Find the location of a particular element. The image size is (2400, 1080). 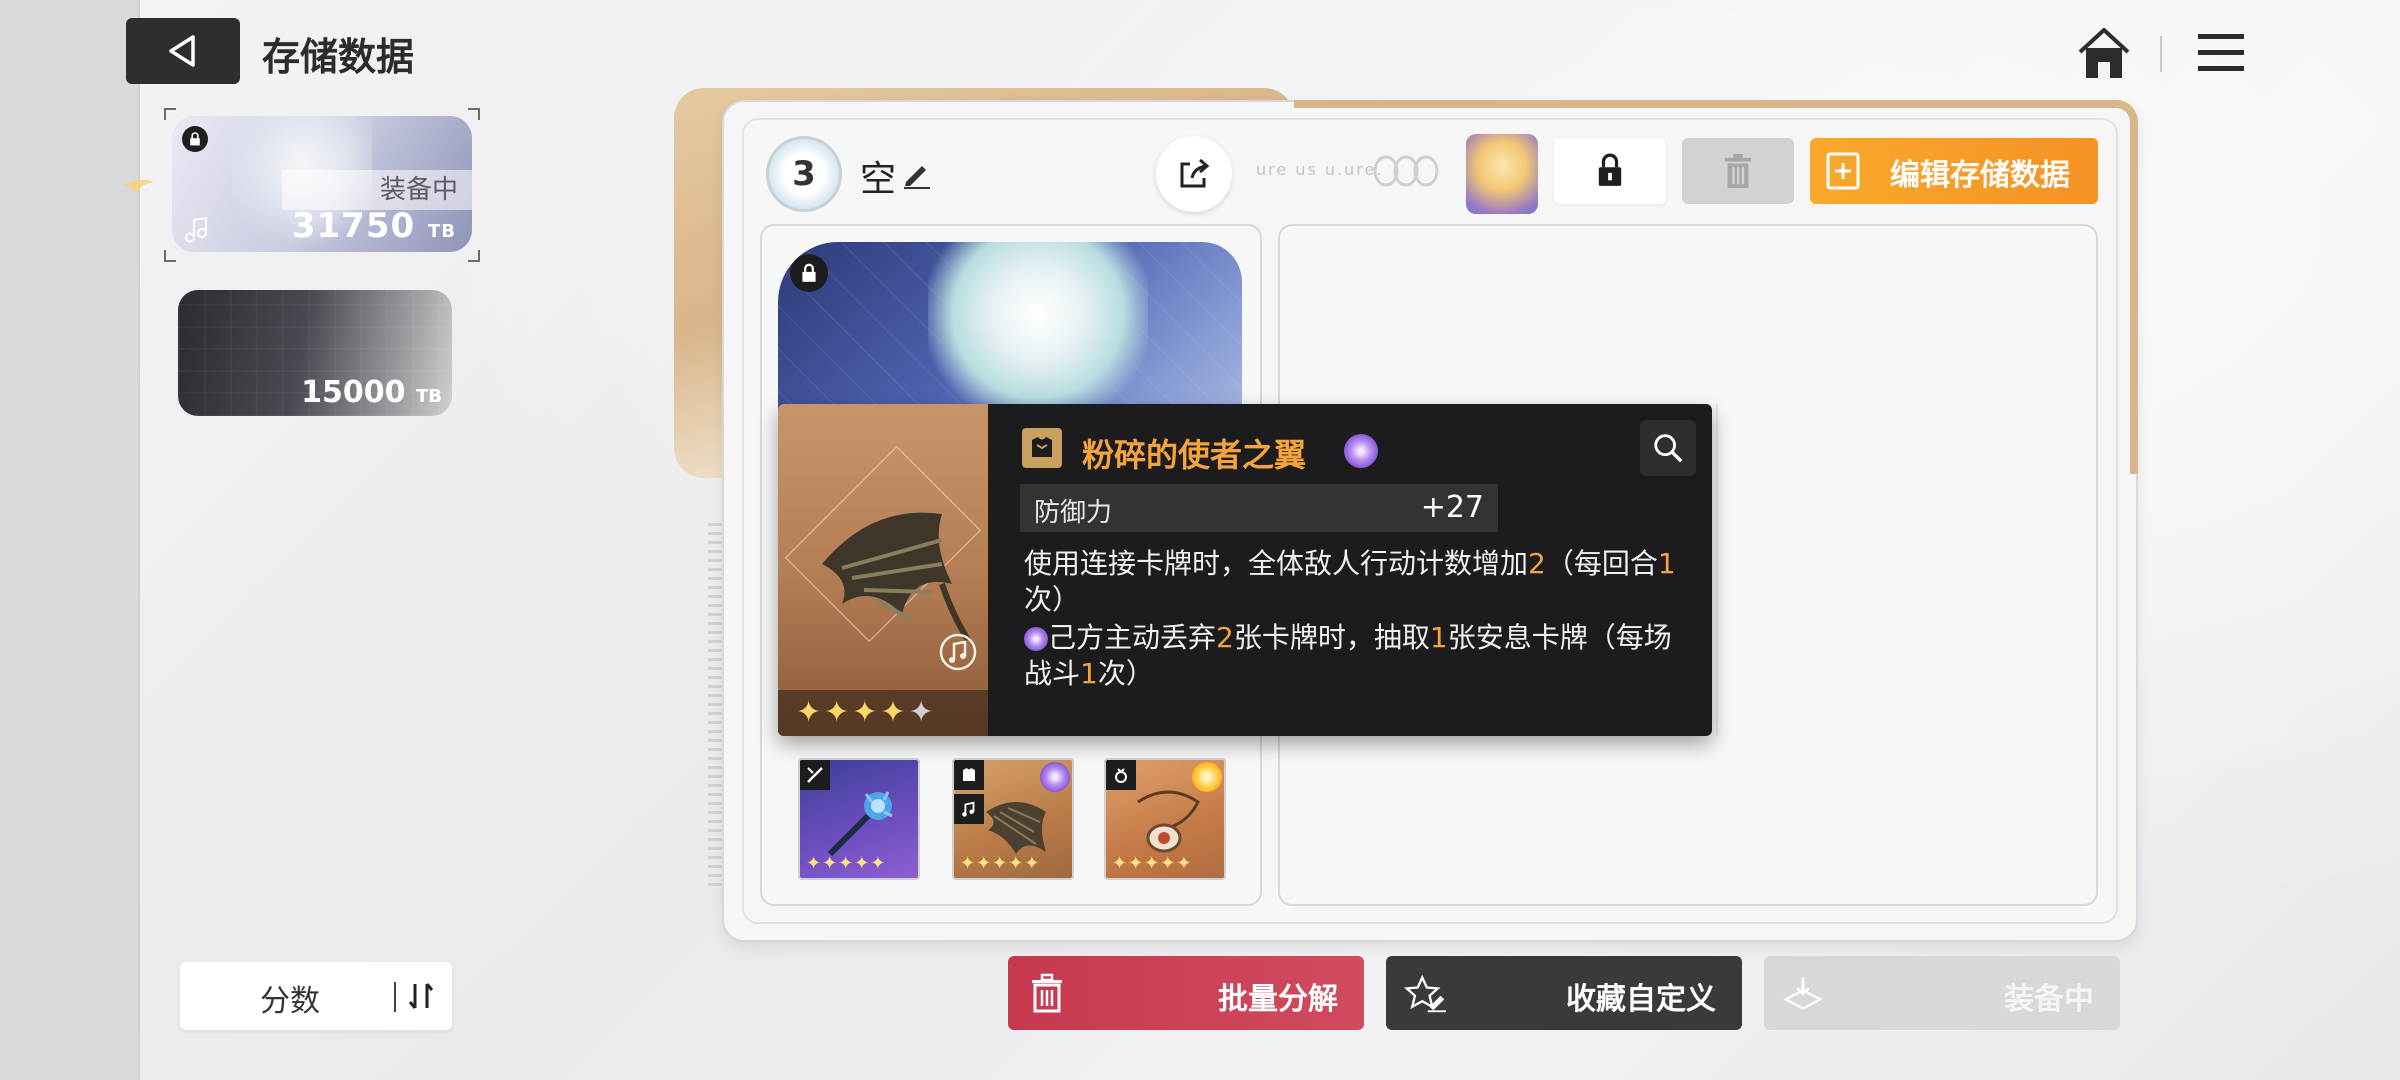

equipment-slot-armor: ✦✦✦✦✦ is located at coordinates (1013, 819).